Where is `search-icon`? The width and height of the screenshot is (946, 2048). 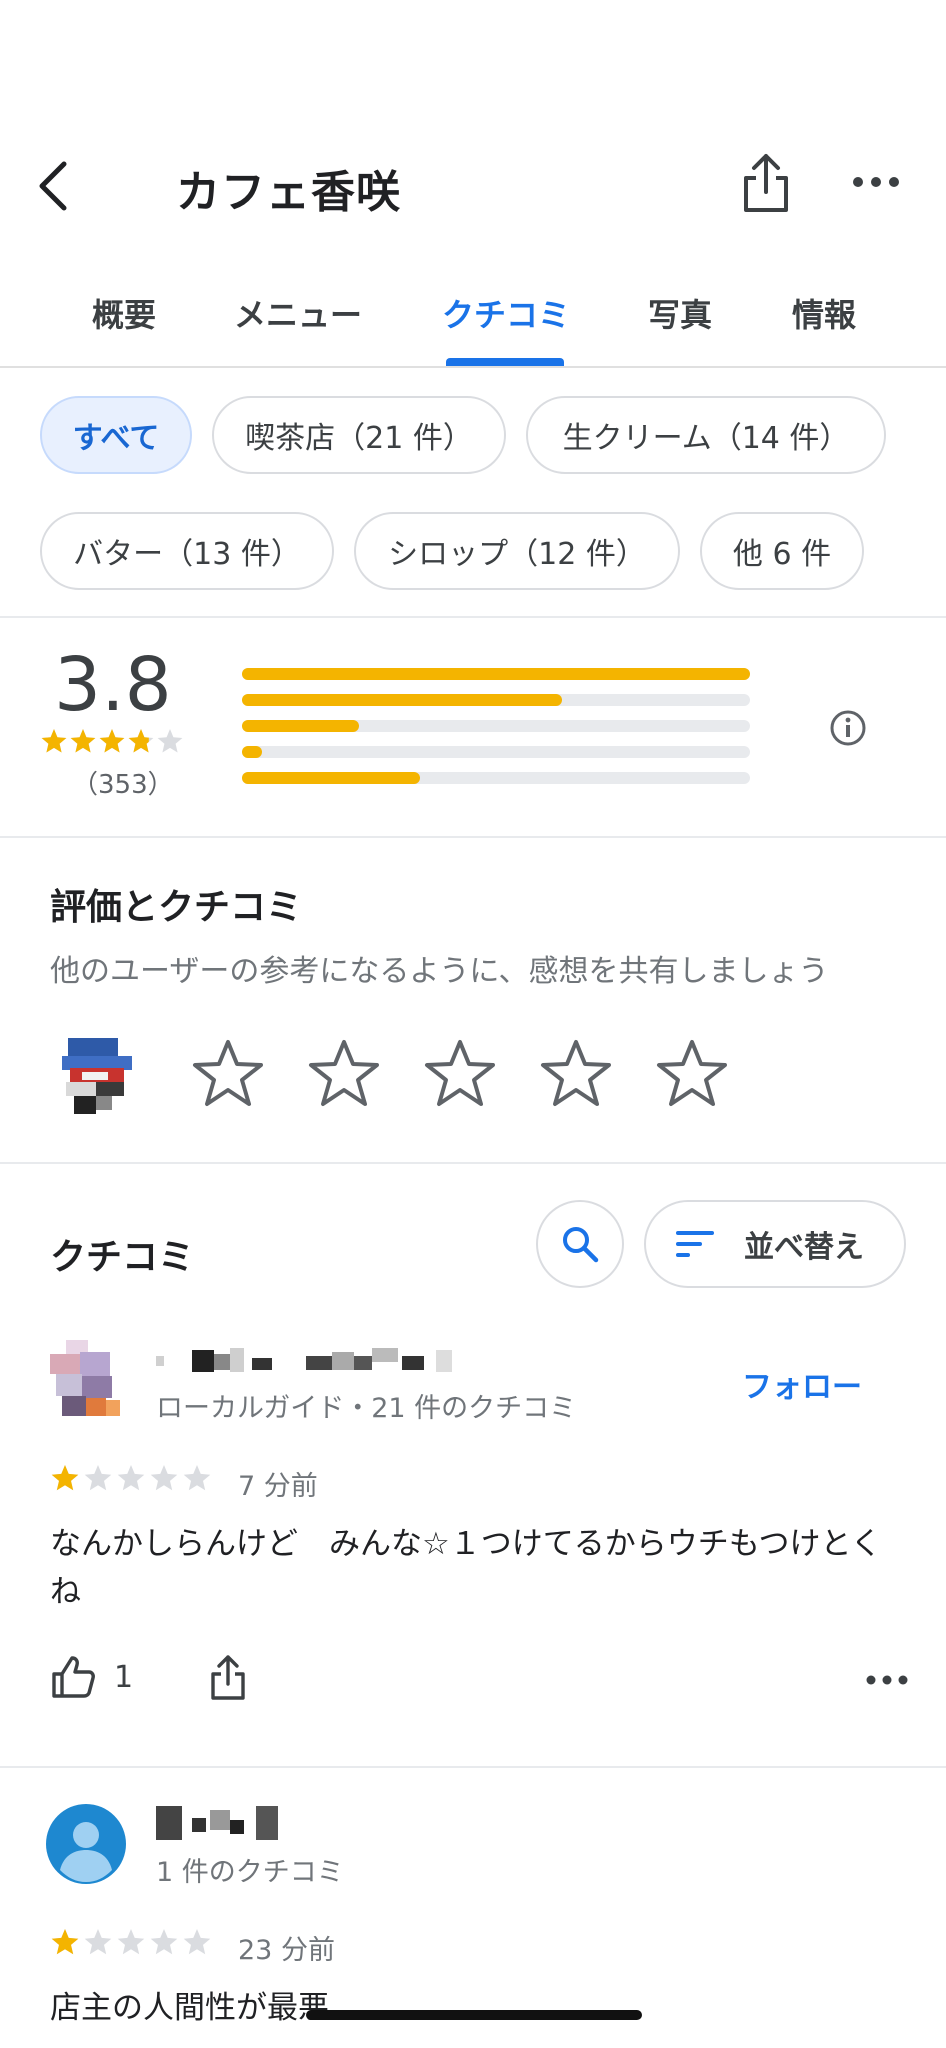 search-icon is located at coordinates (581, 1245).